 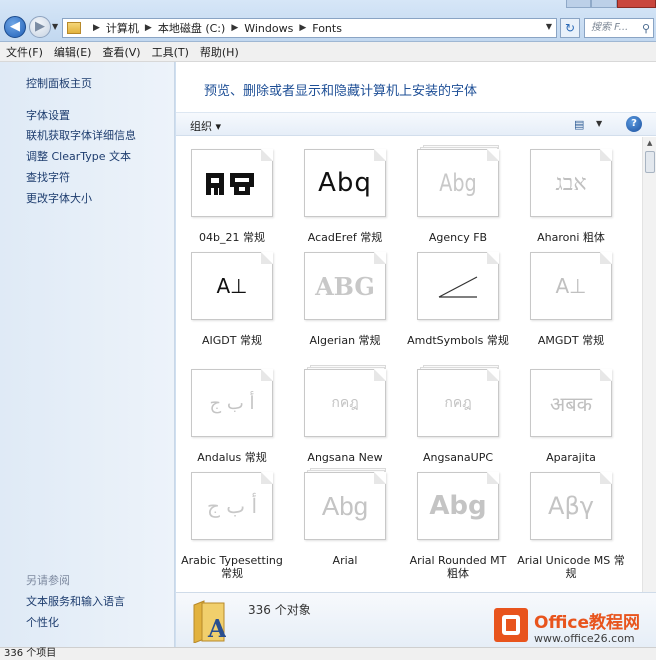 What do you see at coordinates (232, 457) in the screenshot?
I see `font-name: Andalus 常规` at bounding box center [232, 457].